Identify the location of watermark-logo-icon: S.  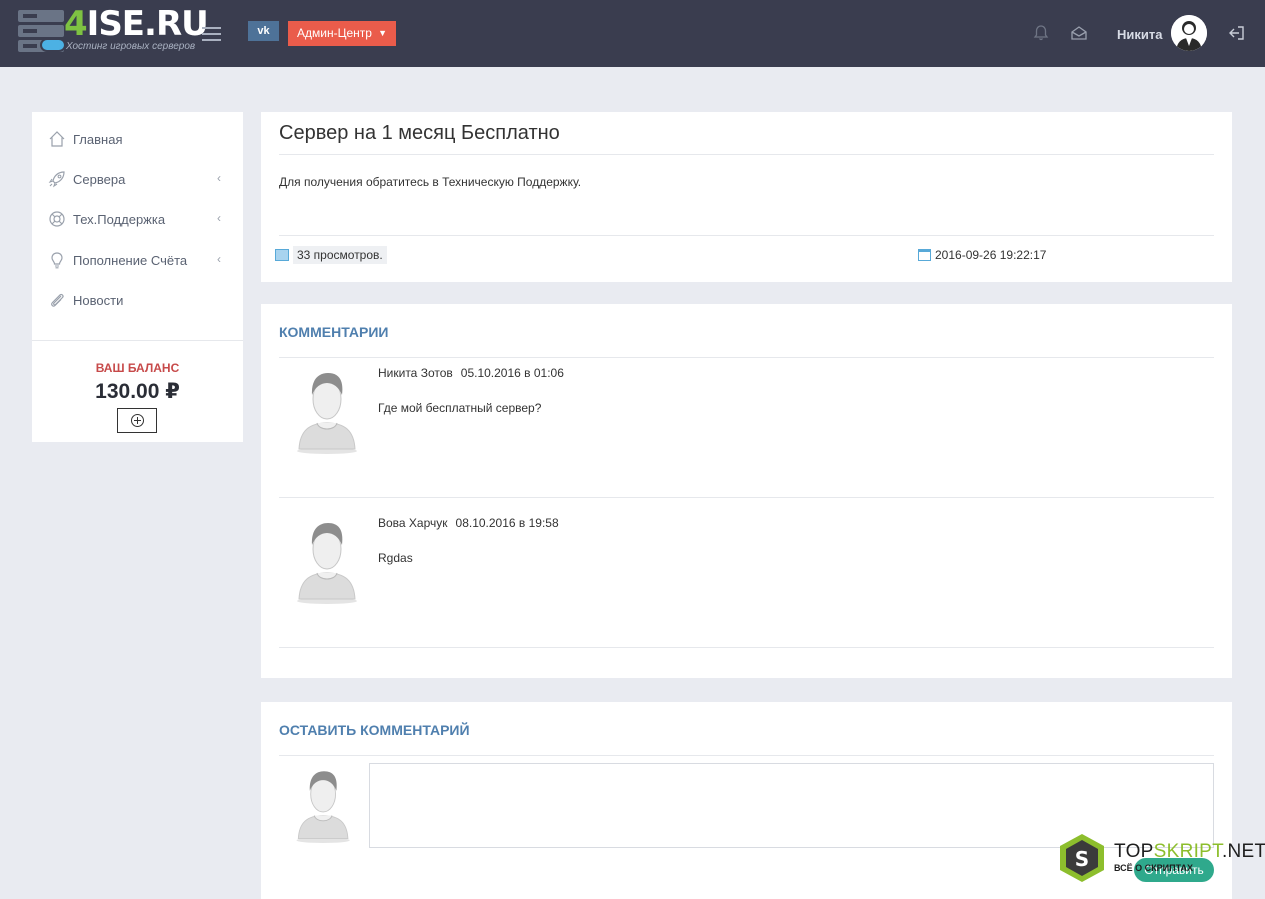
(1082, 858).